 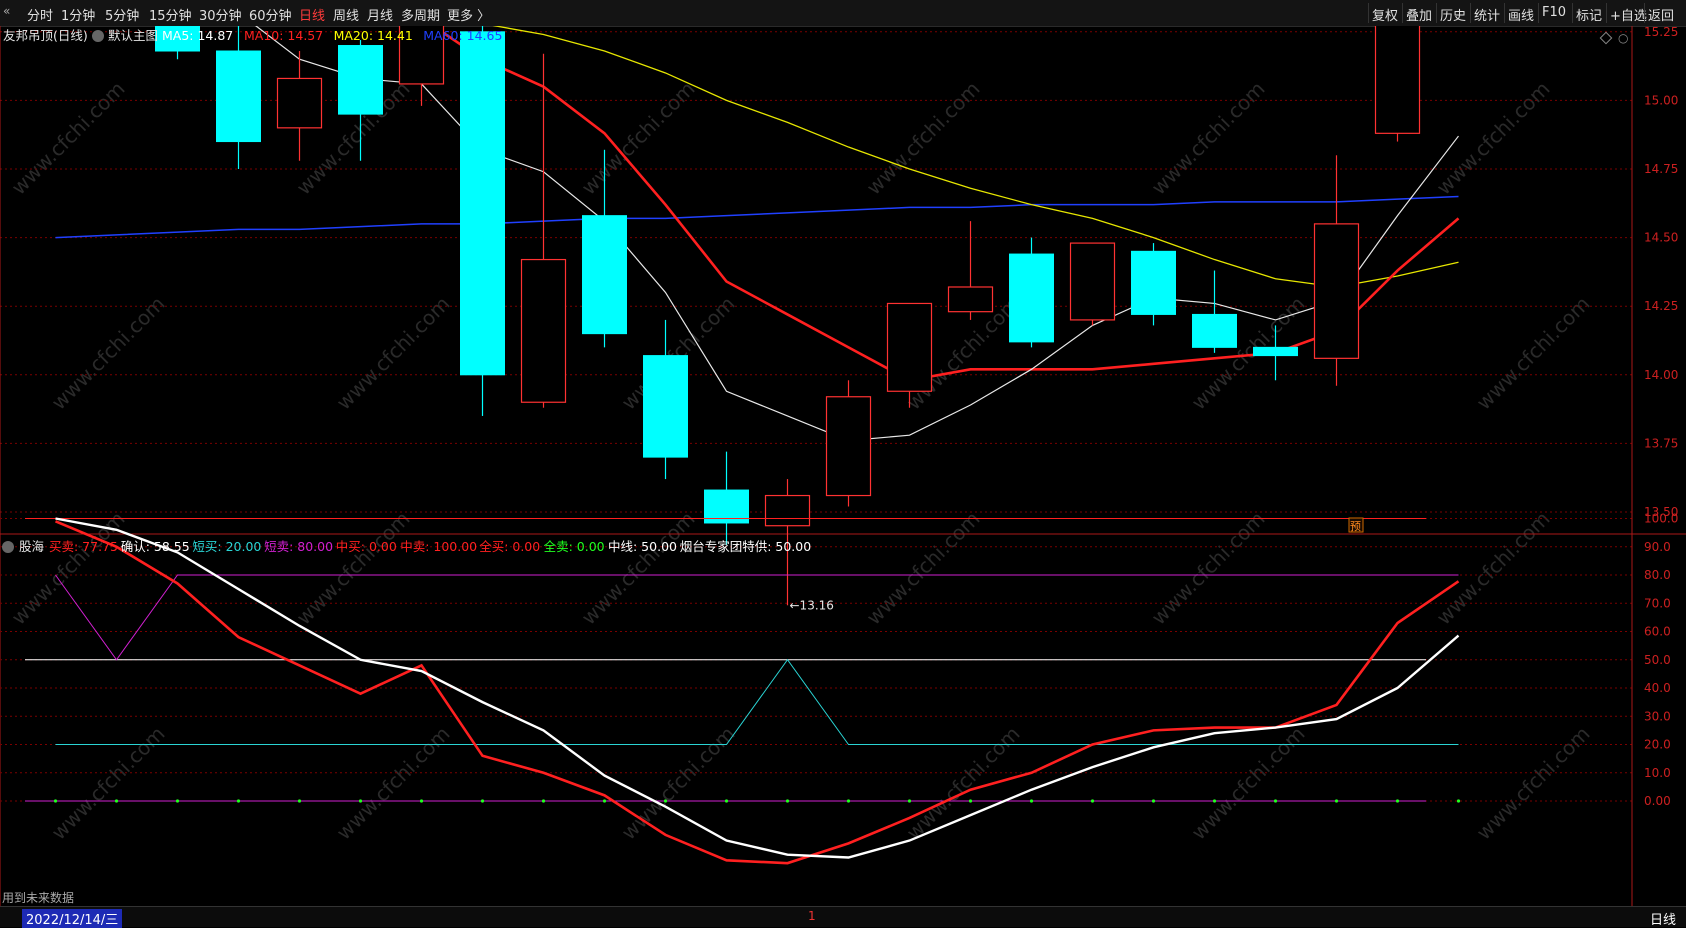 What do you see at coordinates (1385, 14) in the screenshot?
I see `toolbar-button-0: 复权` at bounding box center [1385, 14].